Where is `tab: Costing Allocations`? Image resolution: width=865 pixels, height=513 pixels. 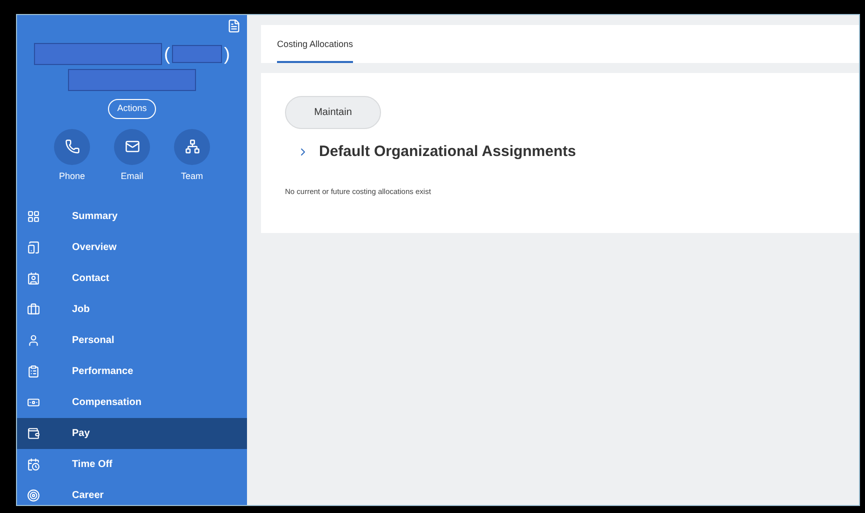
tab: Costing Allocations is located at coordinates (315, 50).